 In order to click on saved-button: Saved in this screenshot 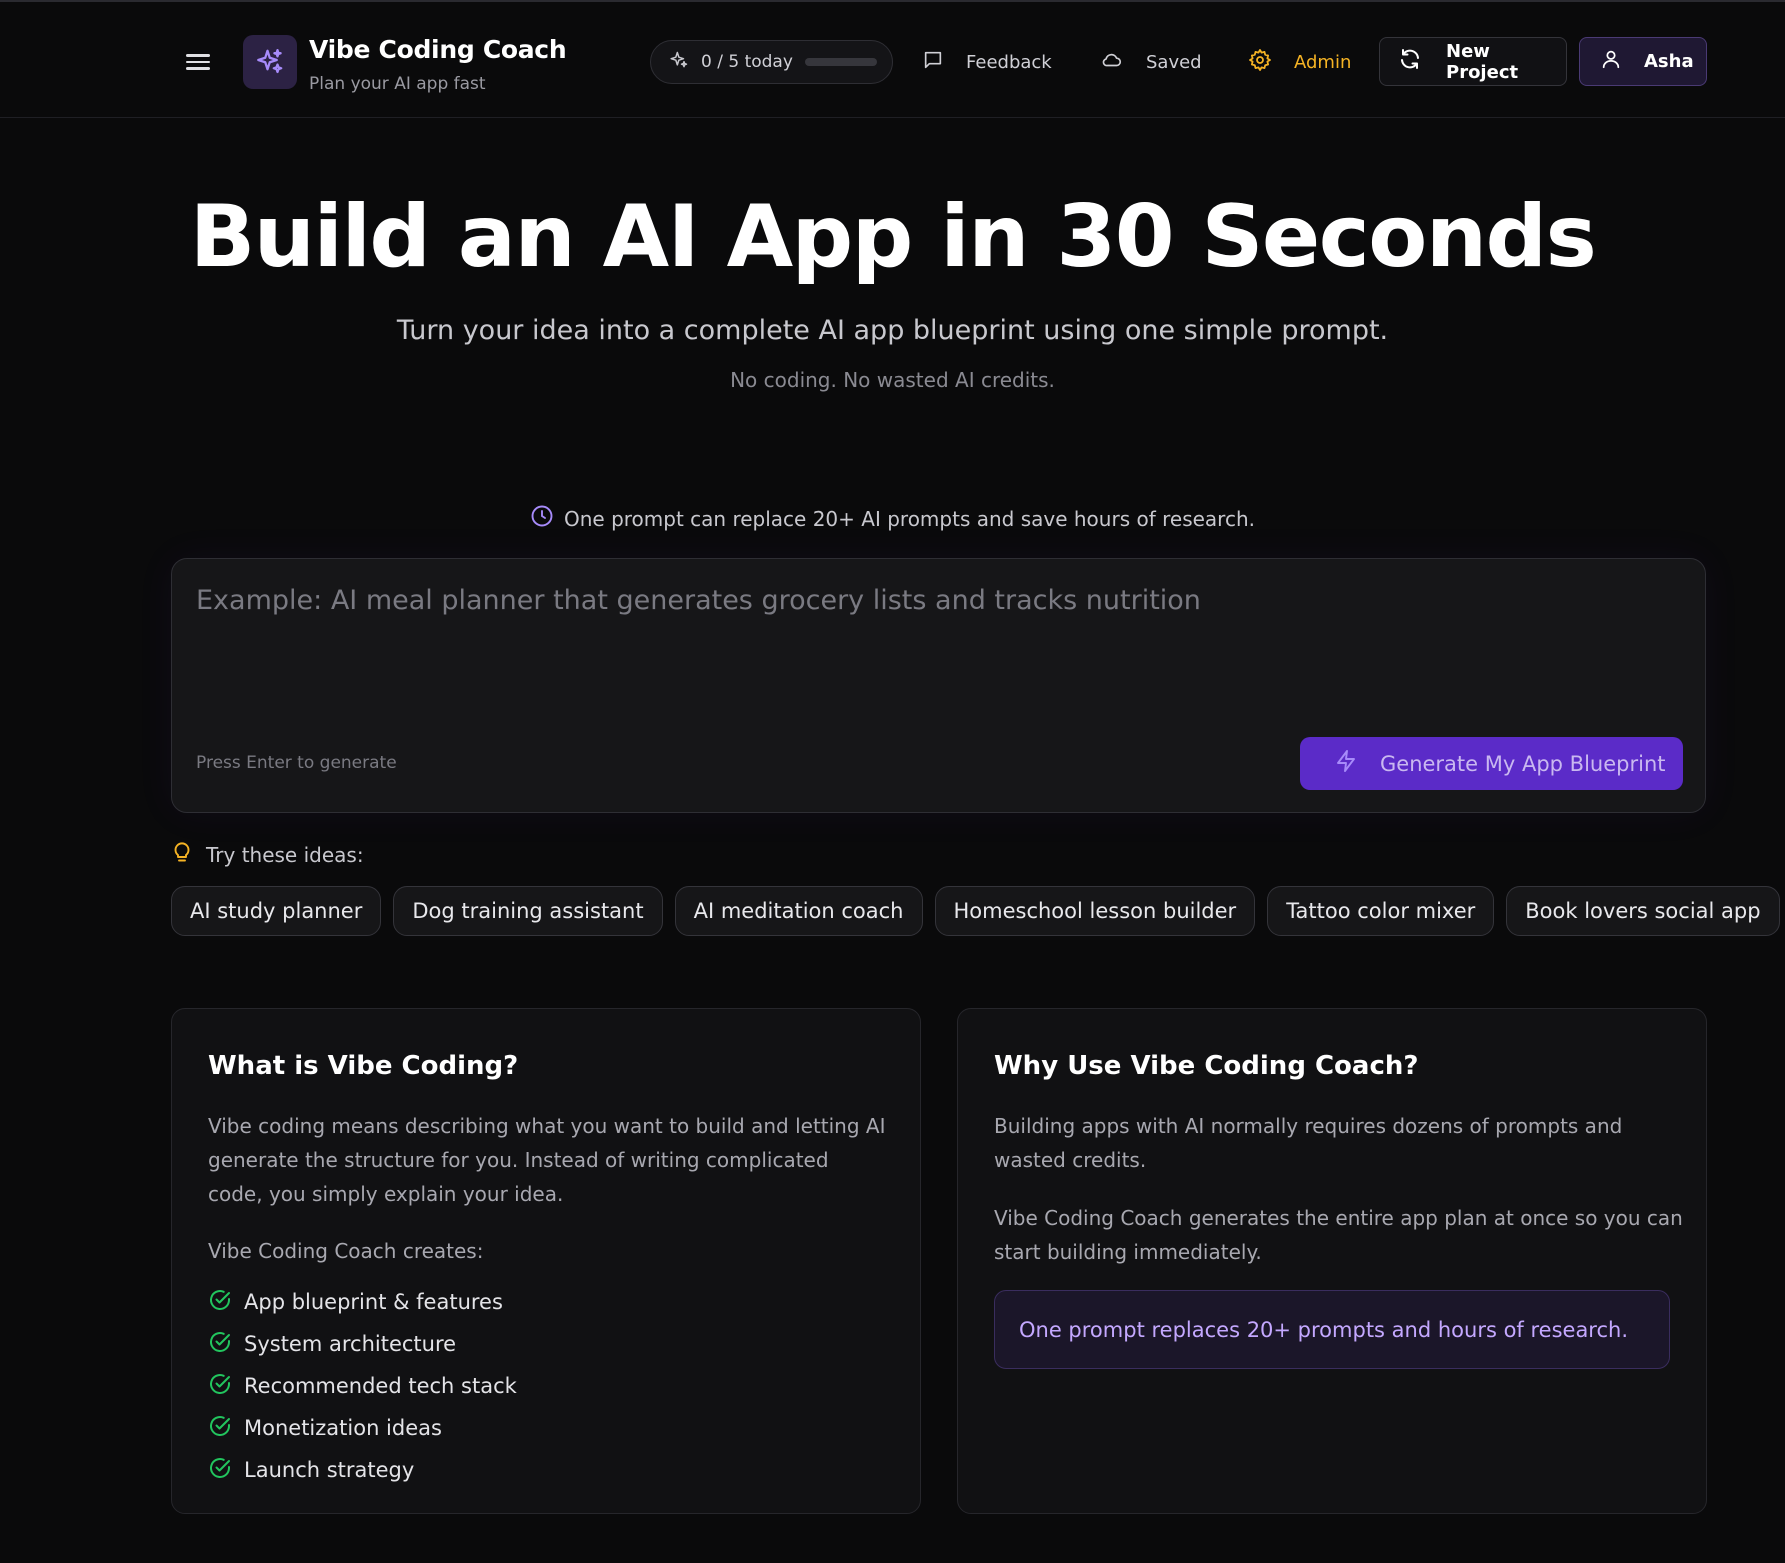, I will do `click(1151, 62)`.